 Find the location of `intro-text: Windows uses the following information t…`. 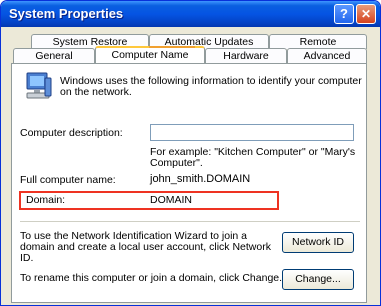

intro-text: Windows uses the following information t… is located at coordinates (211, 86).